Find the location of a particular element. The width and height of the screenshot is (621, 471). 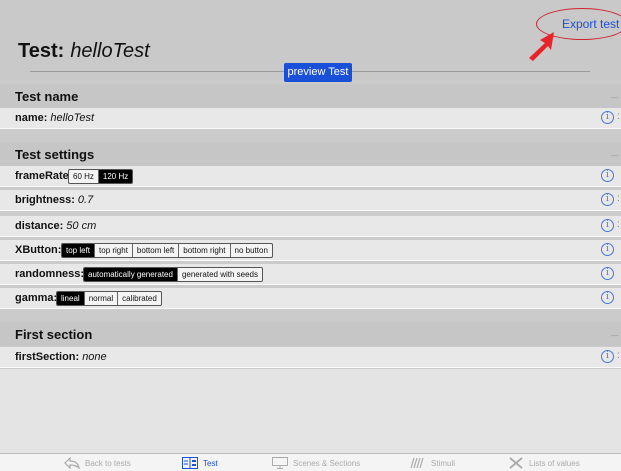

test-grid-icon is located at coordinates (190, 463).